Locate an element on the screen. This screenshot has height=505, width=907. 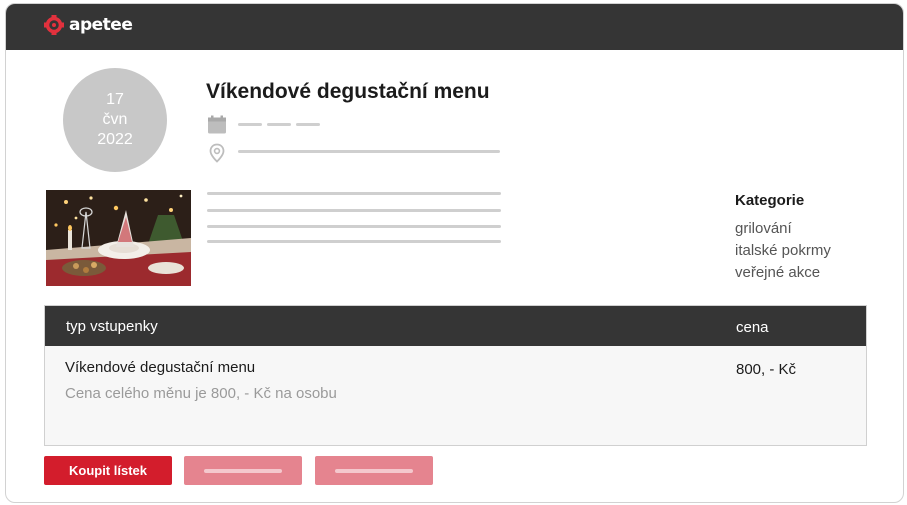
categories-heading: Kategorie is located at coordinates (770, 200).